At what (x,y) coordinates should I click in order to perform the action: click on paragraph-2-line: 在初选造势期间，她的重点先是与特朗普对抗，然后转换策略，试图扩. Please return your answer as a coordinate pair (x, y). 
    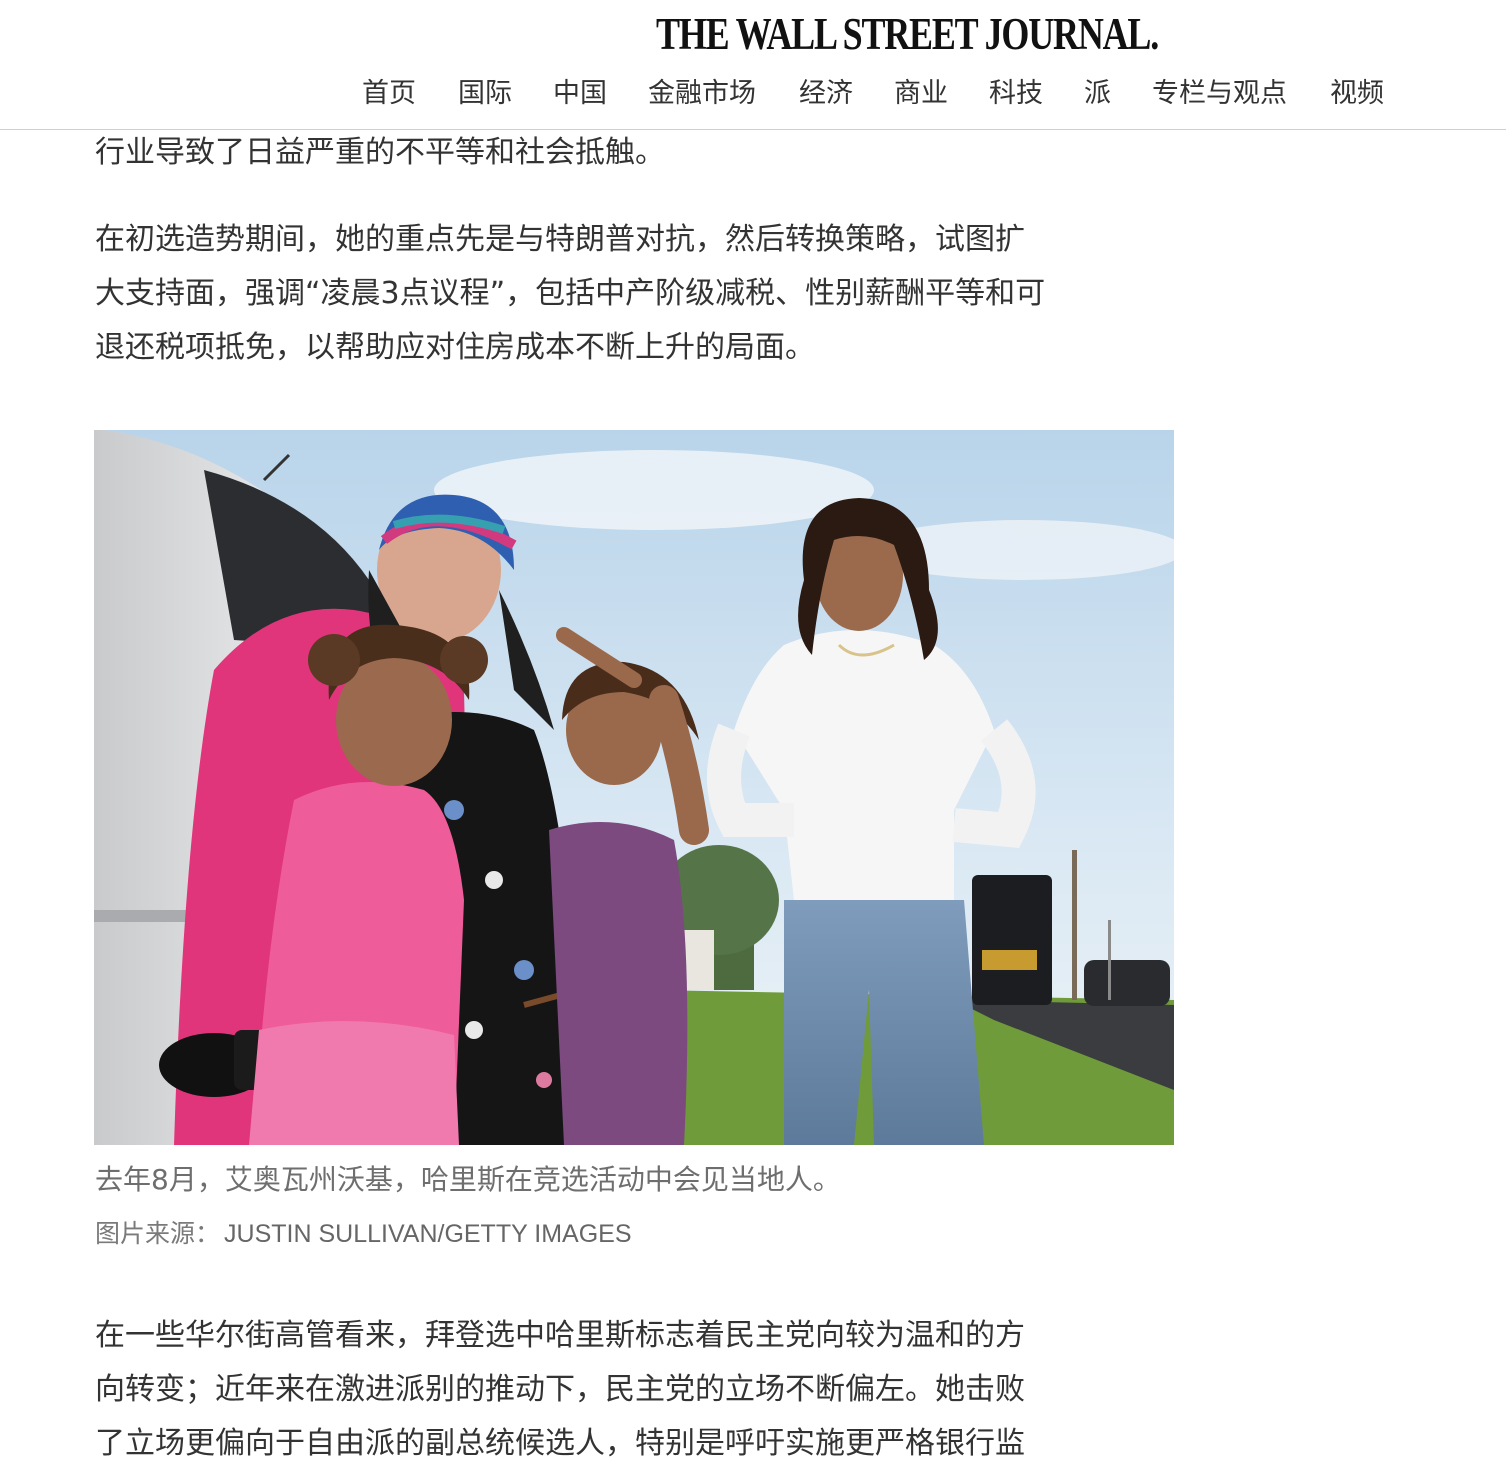
    Looking at the image, I should click on (560, 239).